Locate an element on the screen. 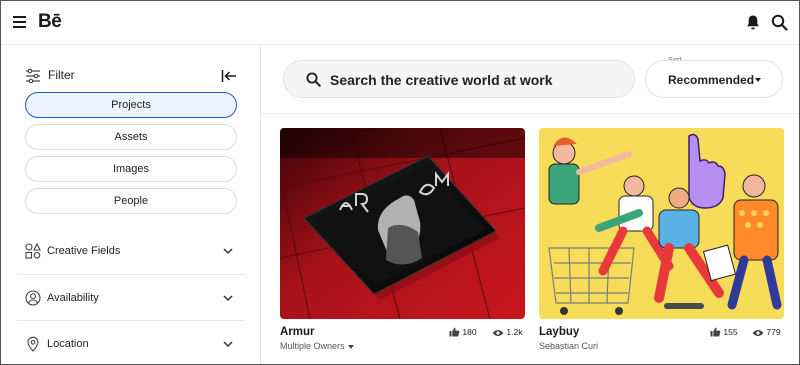 The height and width of the screenshot is (365, 800). owner-label: Multiple Owners is located at coordinates (312, 346).